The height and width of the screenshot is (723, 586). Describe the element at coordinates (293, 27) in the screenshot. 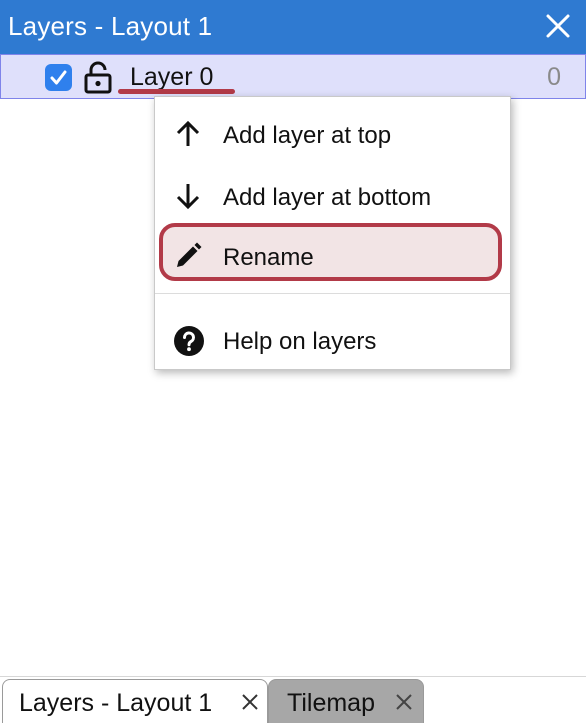

I see `panel-titlebar: Layers - Layout 1` at that location.